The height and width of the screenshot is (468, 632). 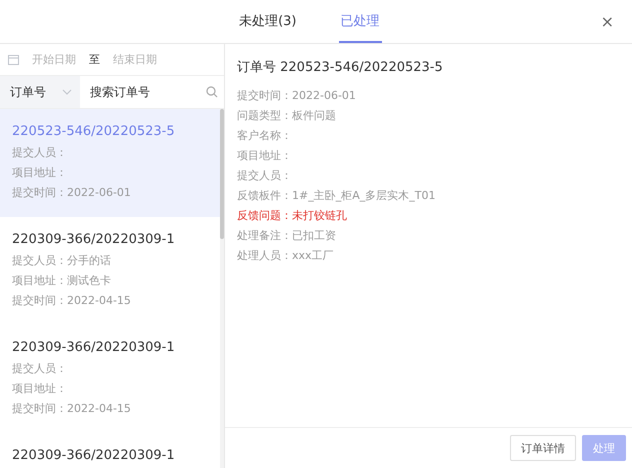 I want to click on detail-field: 反馈板件：1#_主卧_柜A_多层实木_T01, so click(x=428, y=196).